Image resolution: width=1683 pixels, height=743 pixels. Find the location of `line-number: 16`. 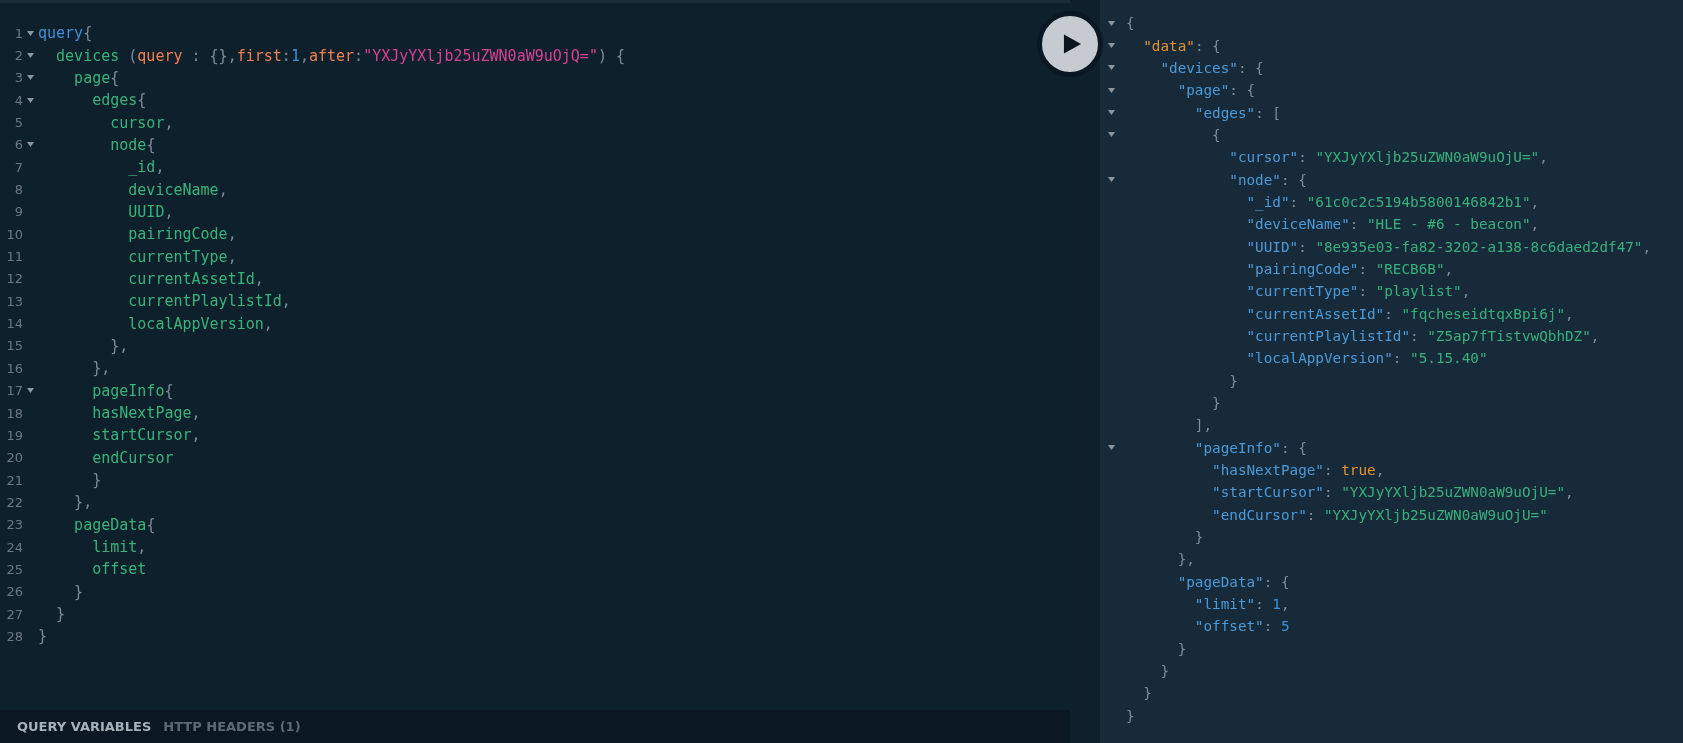

line-number: 16 is located at coordinates (14, 368).